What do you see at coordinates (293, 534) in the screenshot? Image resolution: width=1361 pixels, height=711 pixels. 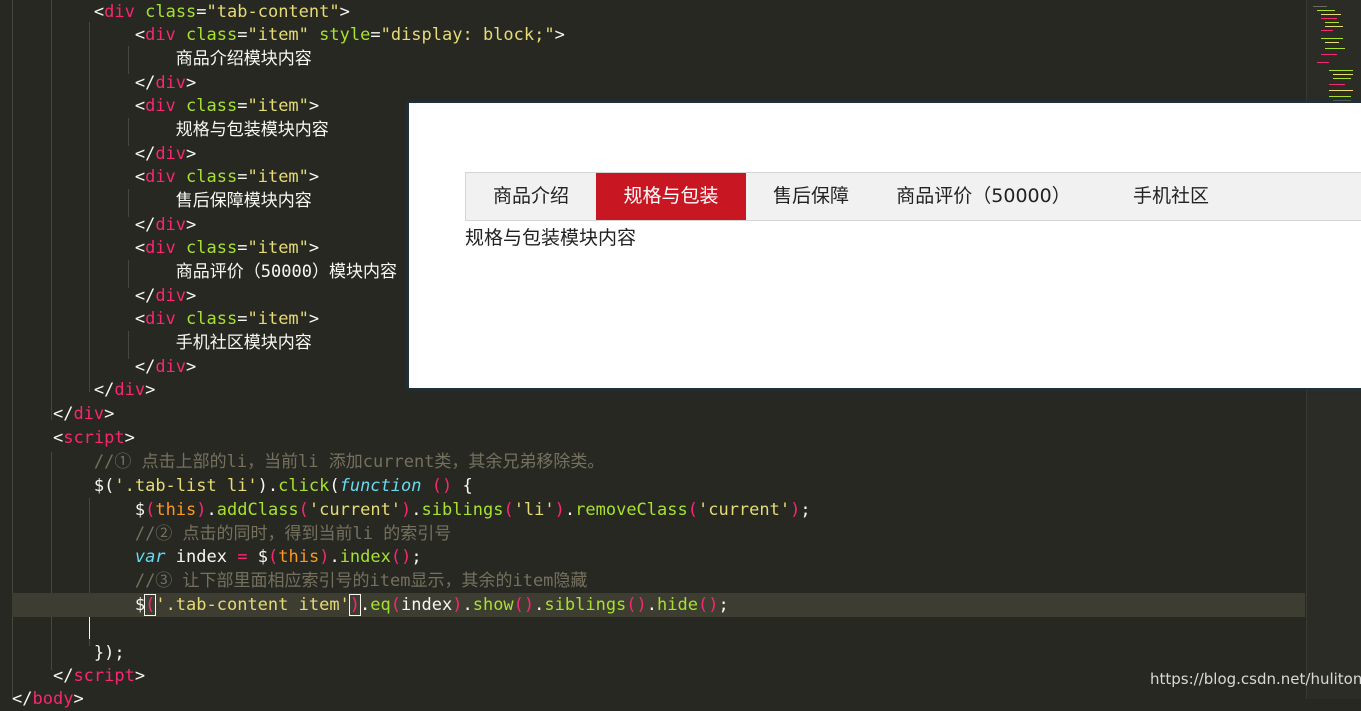 I see `code-comment: //② 点击的同时，得到当前li 的索引号` at bounding box center [293, 534].